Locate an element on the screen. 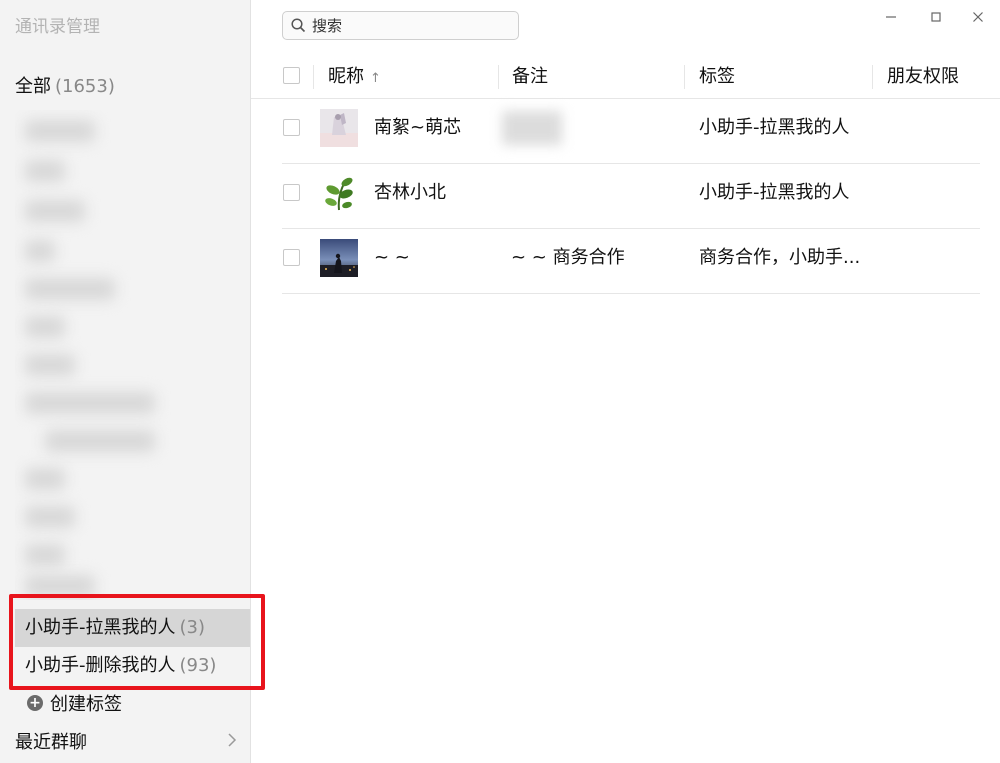 Image resolution: width=1000 pixels, height=763 pixels. row-nickname: 南絮~萌芯 is located at coordinates (418, 127).